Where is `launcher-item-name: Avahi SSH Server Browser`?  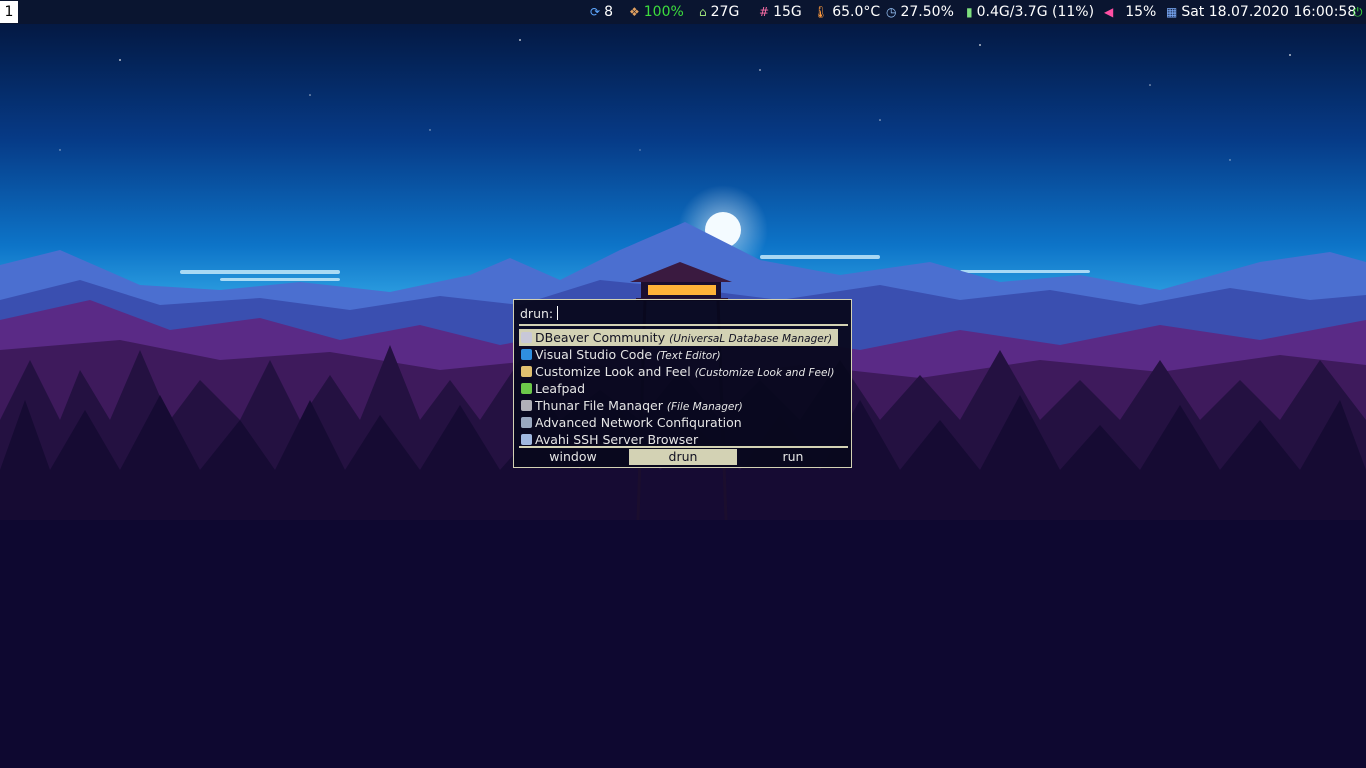 launcher-item-name: Avahi SSH Server Browser is located at coordinates (617, 439).